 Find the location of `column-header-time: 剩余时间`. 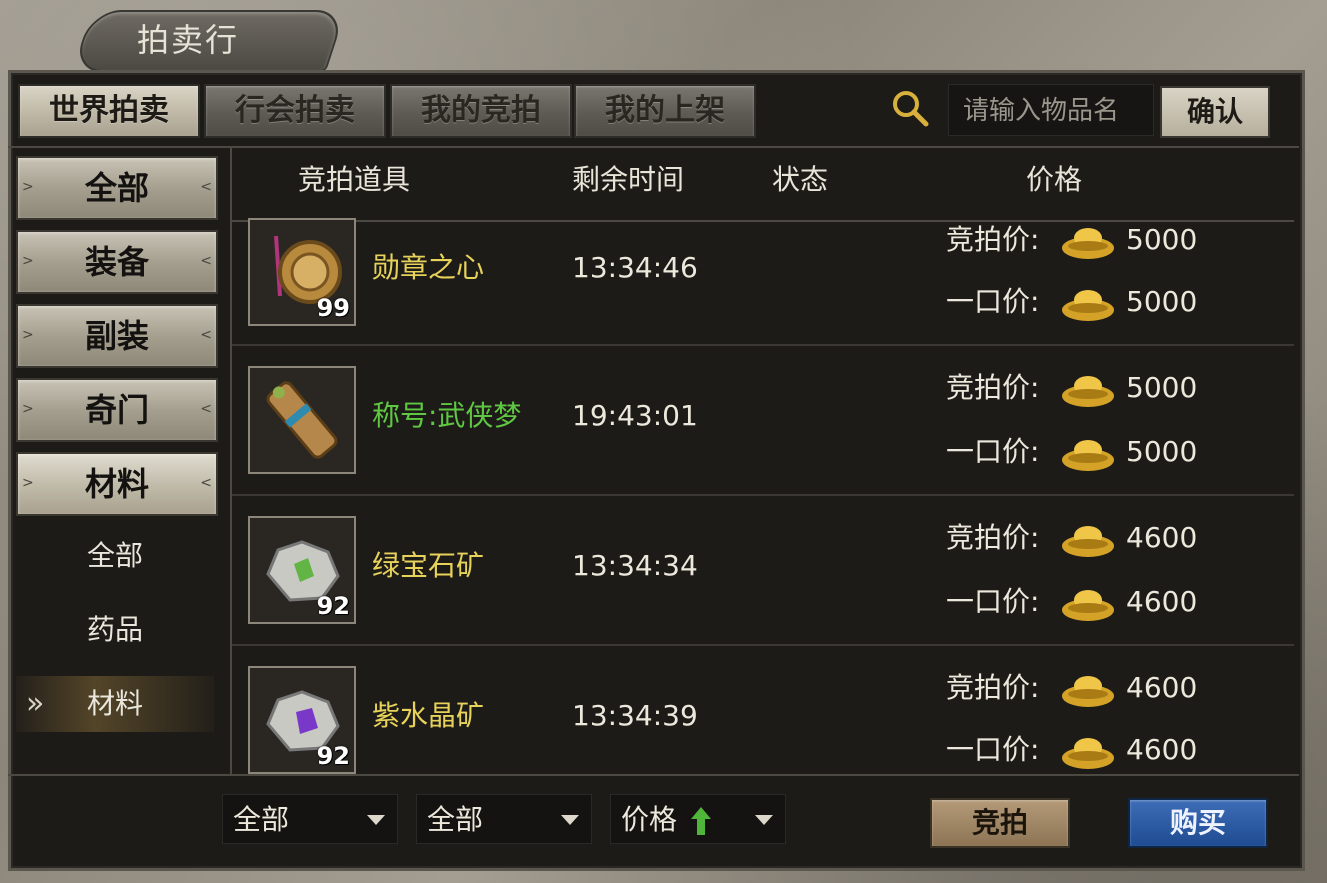

column-header-time: 剩余时间 is located at coordinates (628, 180).